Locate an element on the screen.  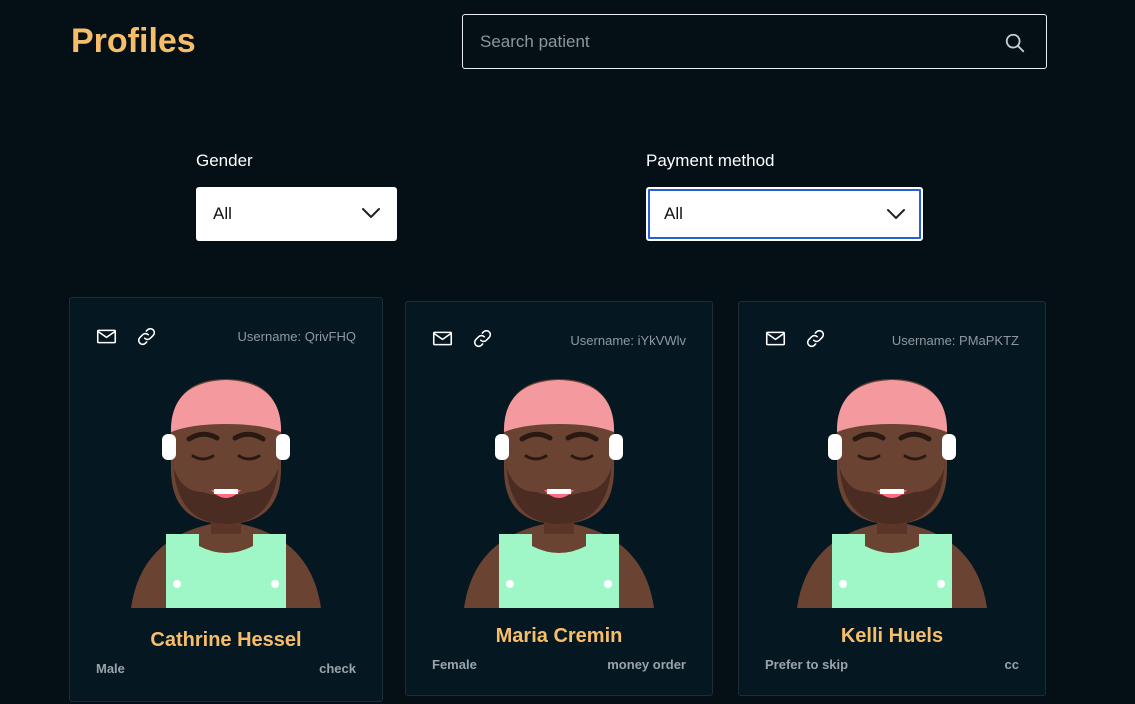
patient-name: Maria Cremin is located at coordinates (559, 636).